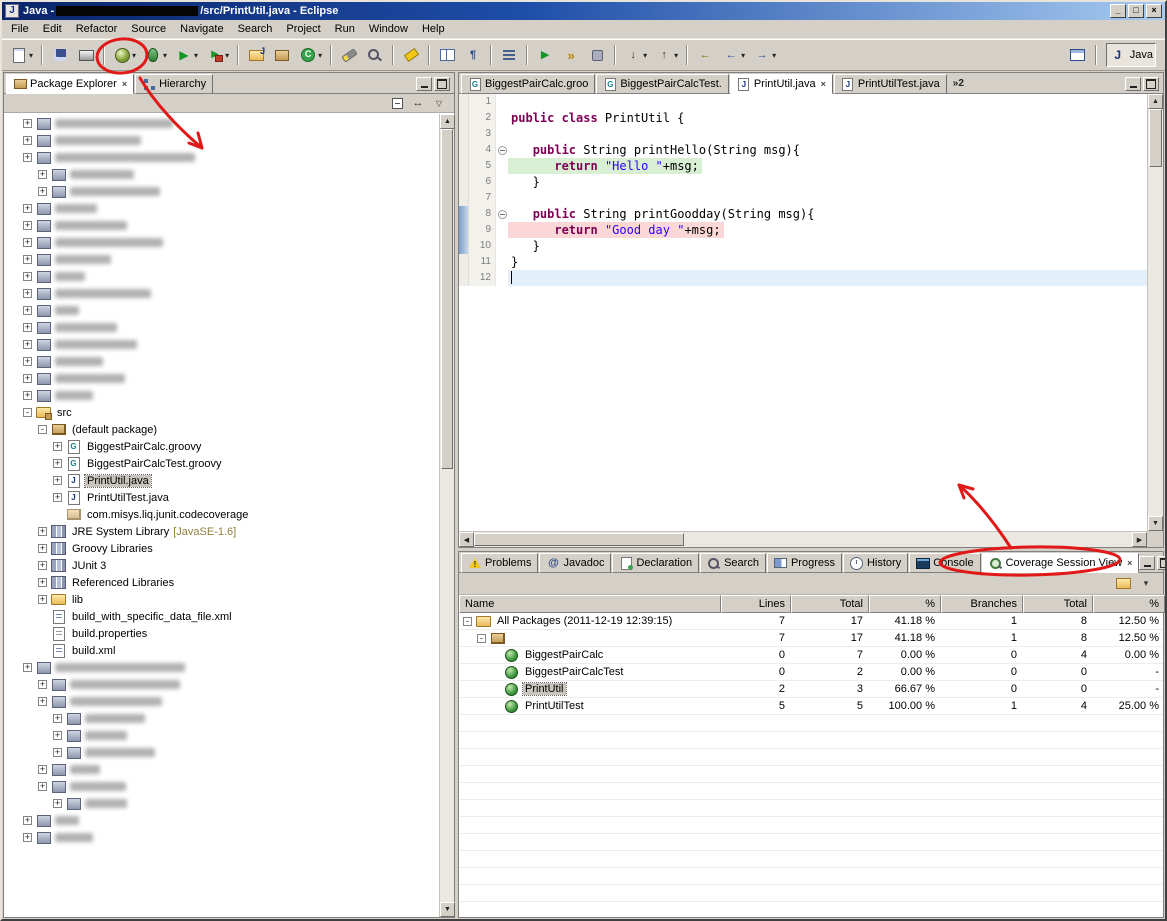 The image size is (1167, 921). Describe the element at coordinates (1060, 563) in the screenshot. I see `bottom-tab-coverage-session-view: Coverage Session View ×` at that location.